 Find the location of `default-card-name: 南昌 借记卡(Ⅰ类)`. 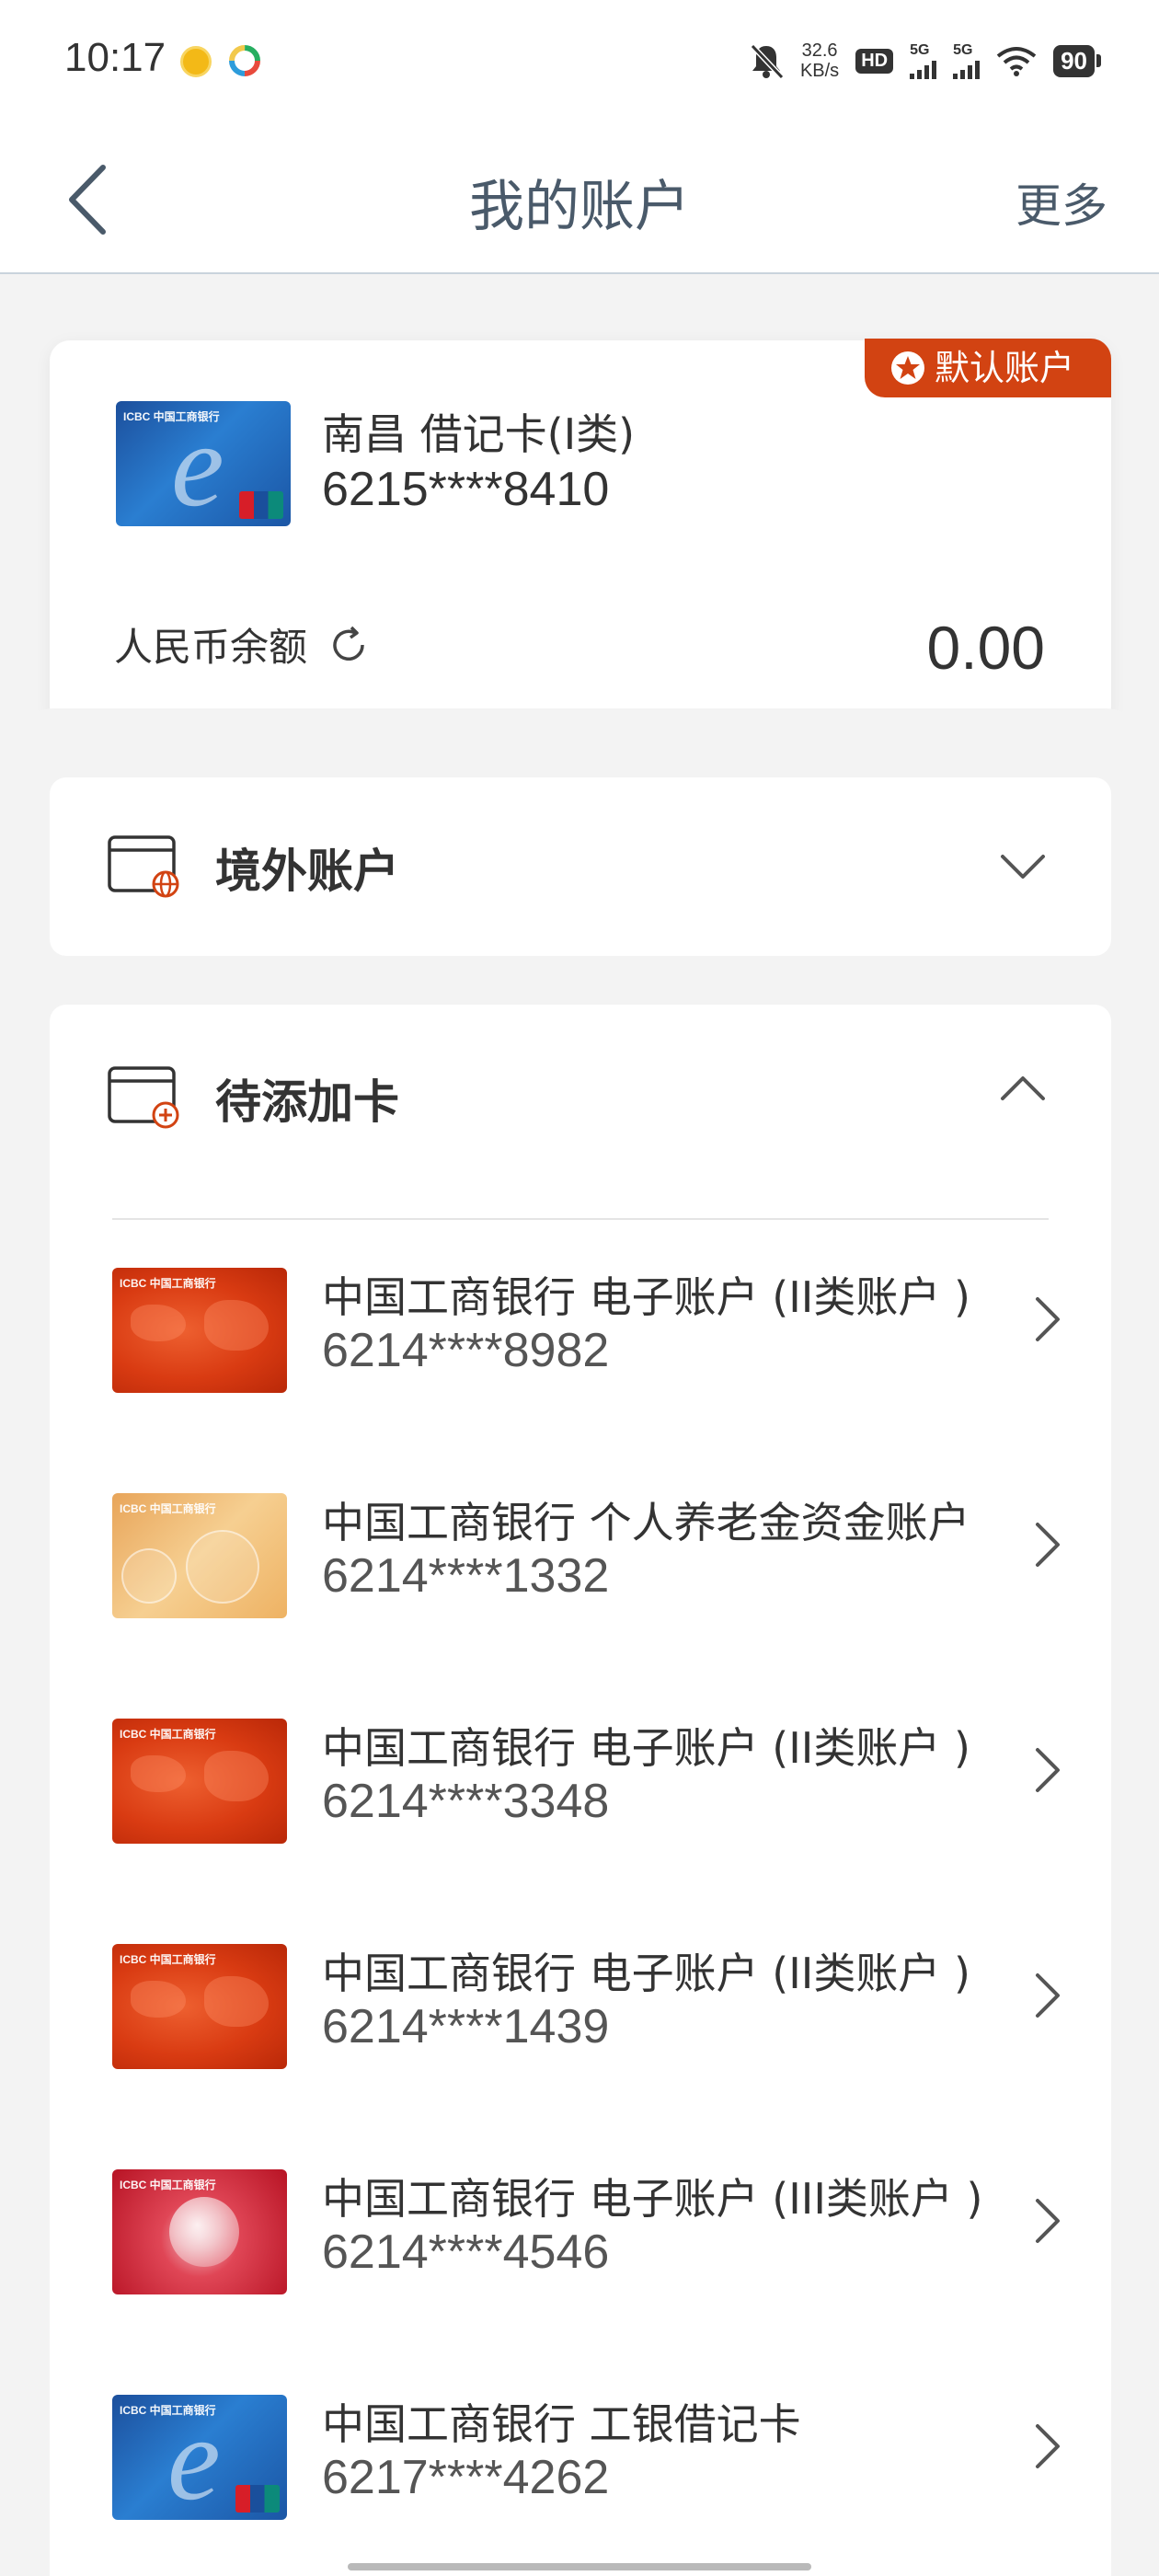

default-card-name: 南昌 借记卡(Ⅰ类) is located at coordinates (479, 434).